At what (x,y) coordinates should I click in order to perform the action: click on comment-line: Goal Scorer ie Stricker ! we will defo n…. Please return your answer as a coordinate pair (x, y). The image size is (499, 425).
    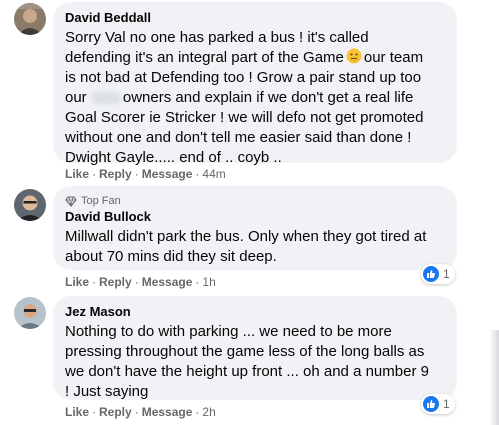
    Looking at the image, I should click on (244, 117).